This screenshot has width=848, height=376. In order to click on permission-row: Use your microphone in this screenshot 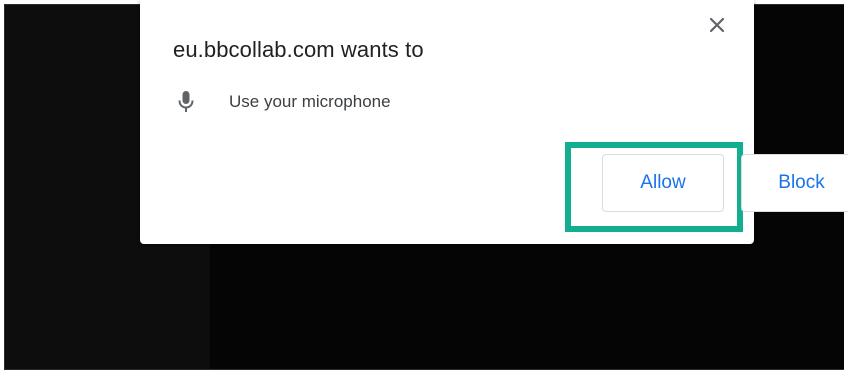, I will do `click(283, 102)`.